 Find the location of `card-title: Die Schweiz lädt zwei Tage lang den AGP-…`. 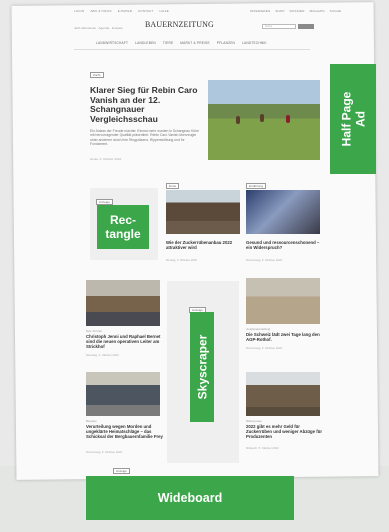

card-title: Die Schweiz lädt zwei Tage lang den AGP-… is located at coordinates (283, 337).